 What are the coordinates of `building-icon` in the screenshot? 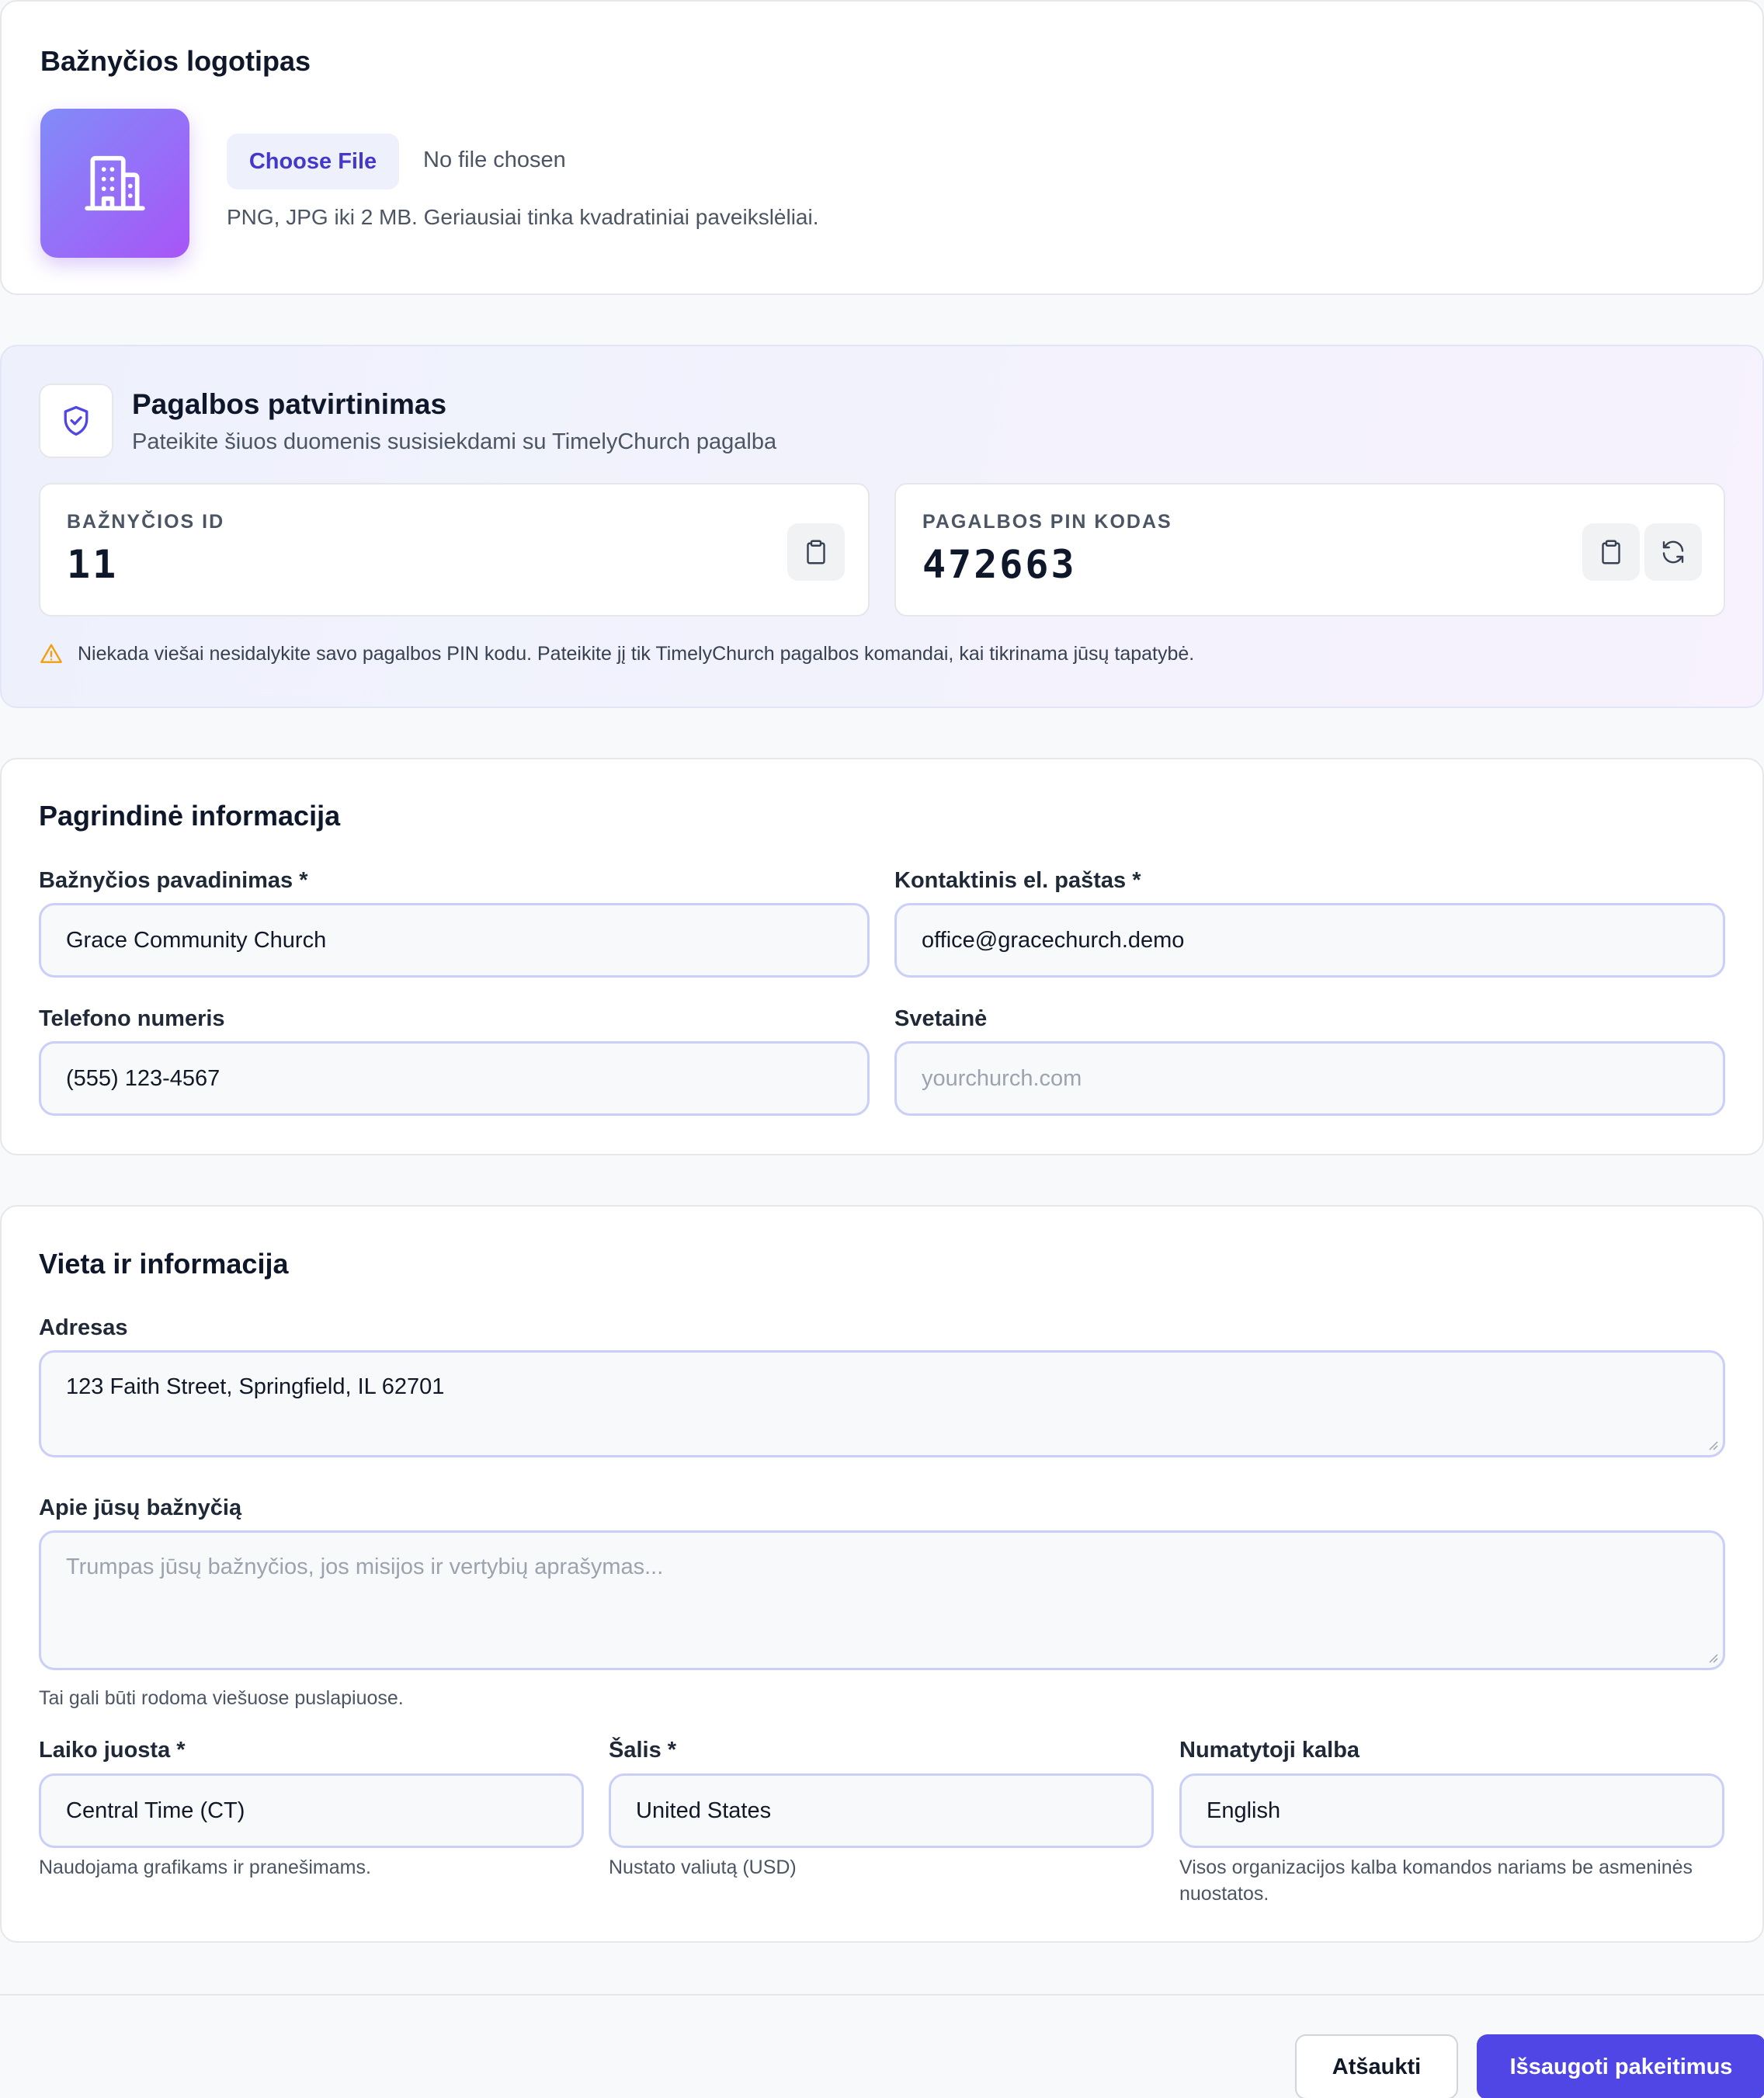 It's located at (115, 183).